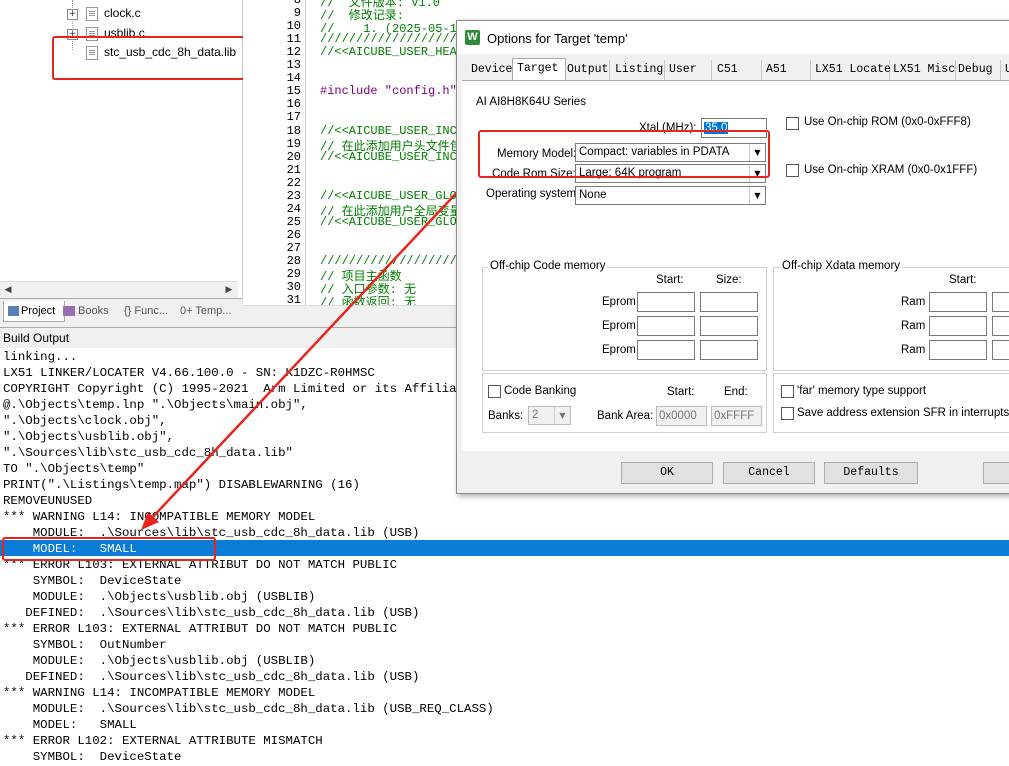  Describe the element at coordinates (733, 37) in the screenshot. I see `dialog-titlebar: W Options for Target 'temp'` at that location.